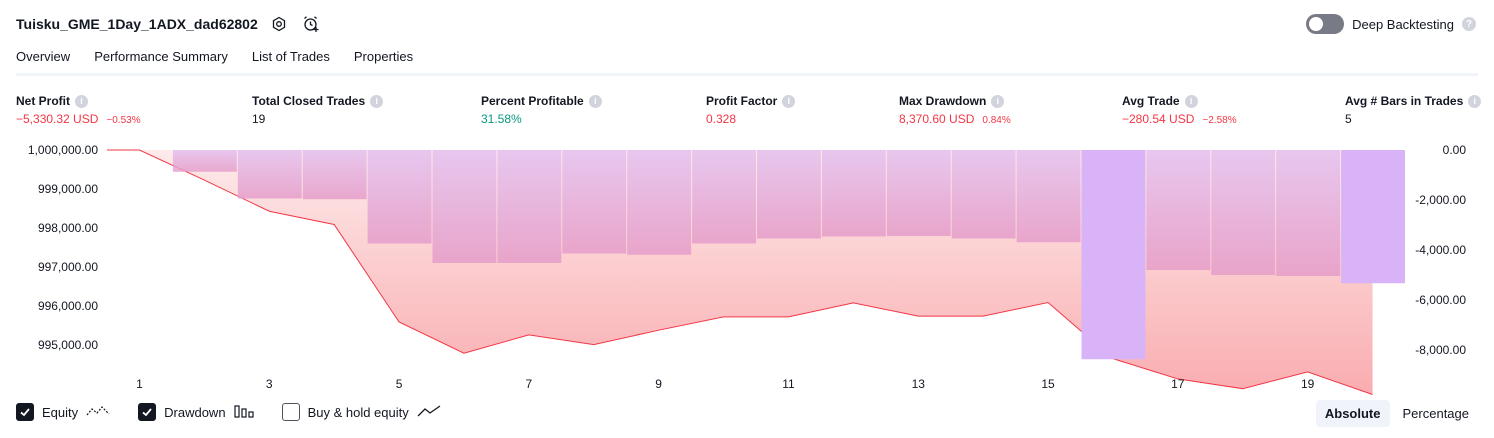 This screenshot has height=438, width=1494. I want to click on tabs-divider, so click(747, 74).